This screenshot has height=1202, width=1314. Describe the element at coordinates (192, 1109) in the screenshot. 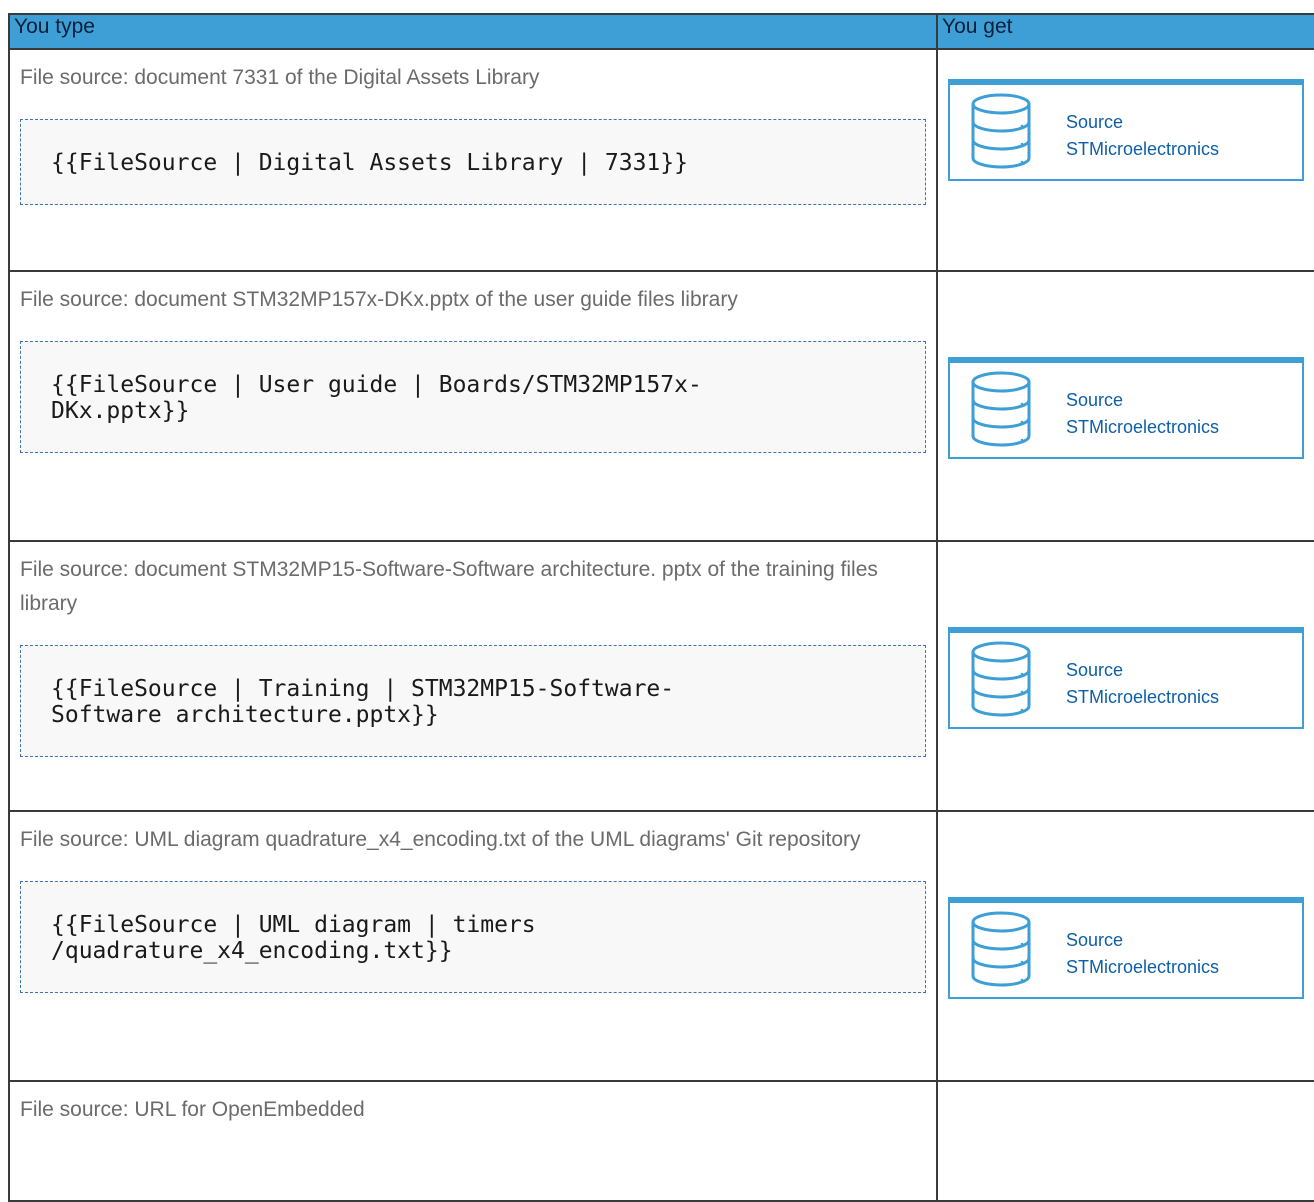

I see `row-description: File source: URL for OpenEmbedded` at that location.